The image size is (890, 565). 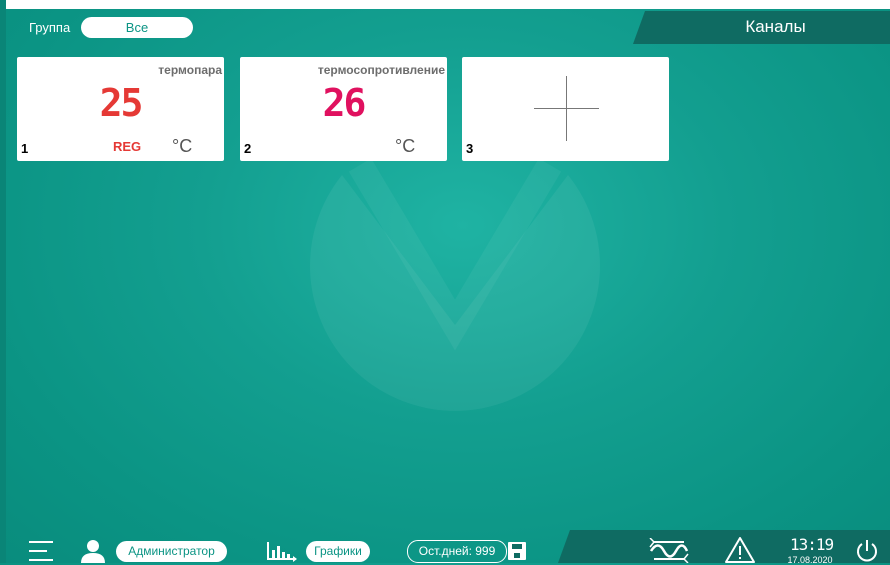 I want to click on clock-date: 17.08.2020, so click(x=810, y=560).